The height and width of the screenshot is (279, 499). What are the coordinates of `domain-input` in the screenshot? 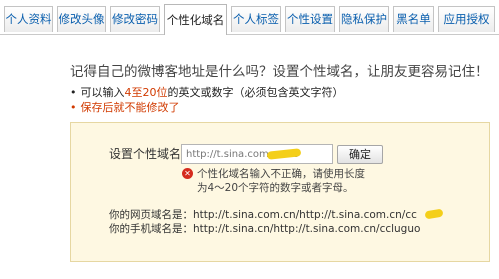 It's located at (257, 154).